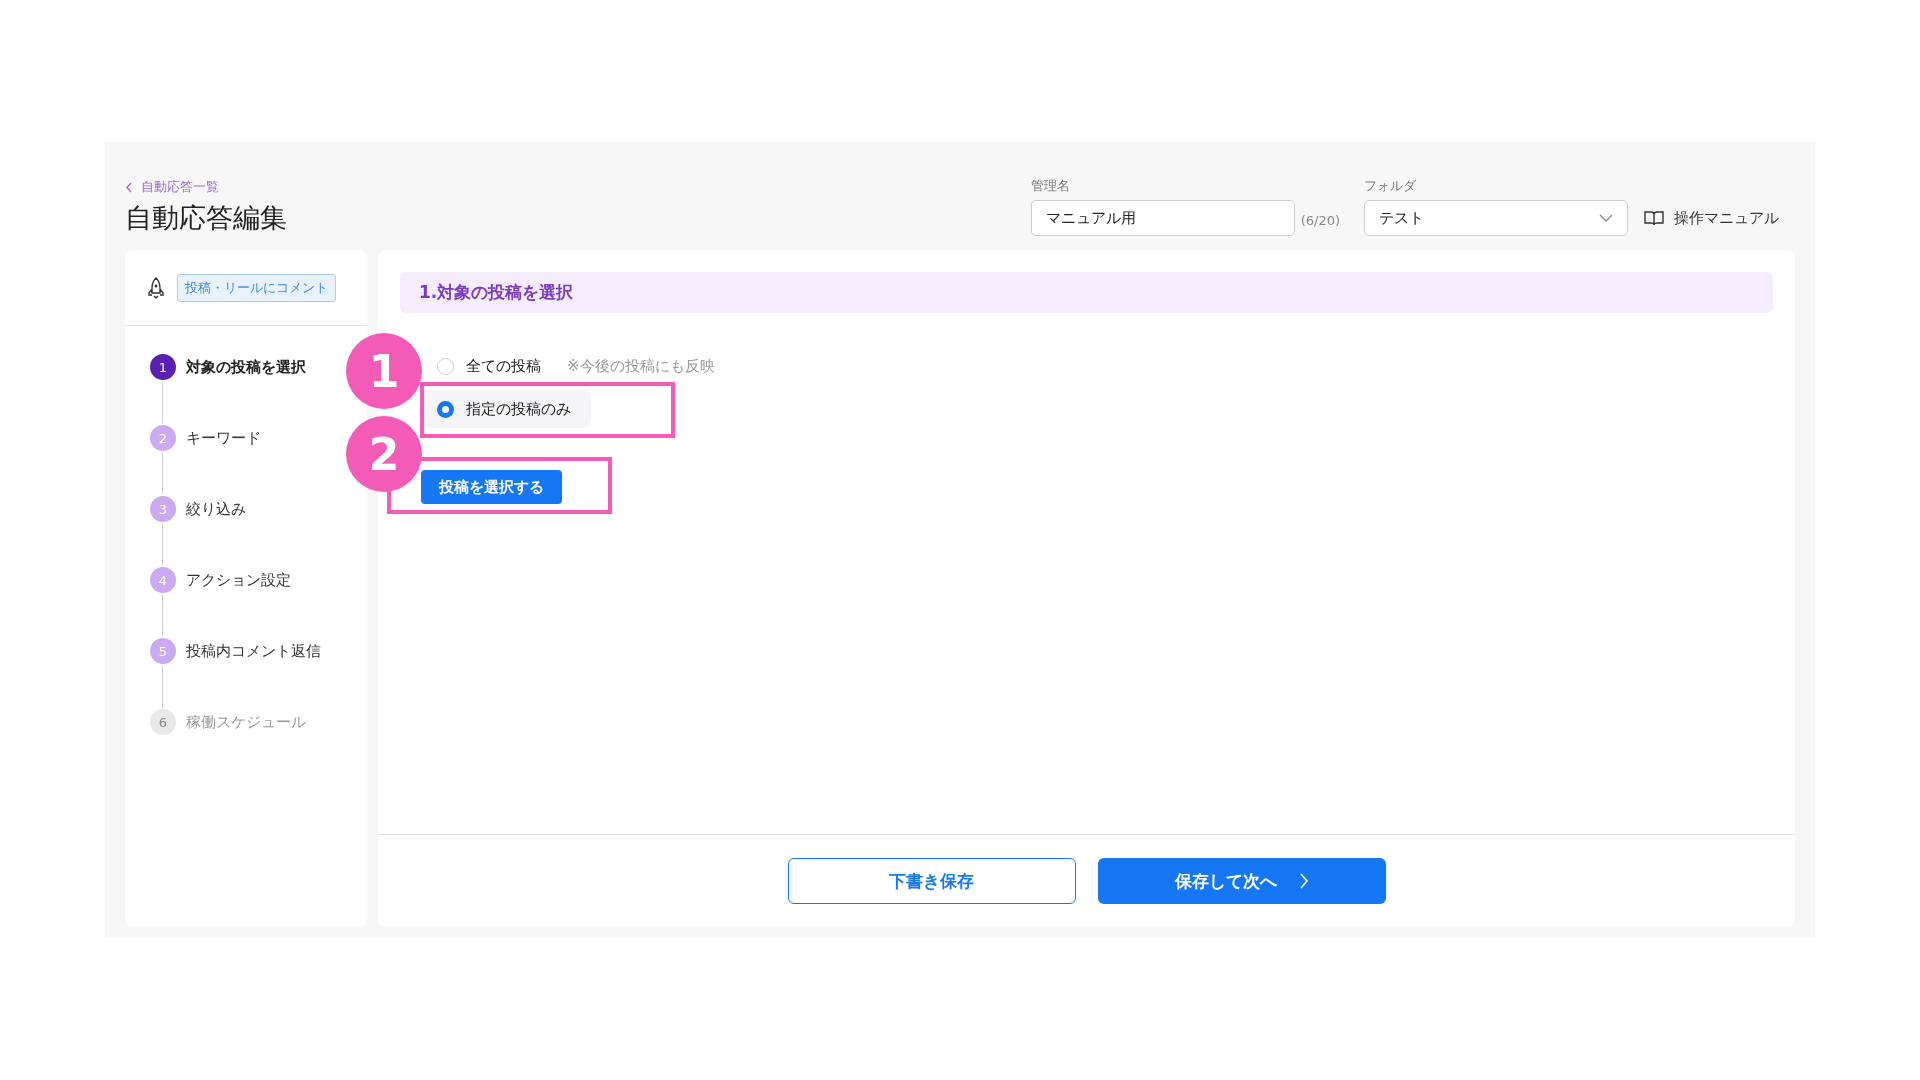 The height and width of the screenshot is (1080, 1920). Describe the element at coordinates (1390, 186) in the screenshot. I see `field-label: フォルダ` at that location.